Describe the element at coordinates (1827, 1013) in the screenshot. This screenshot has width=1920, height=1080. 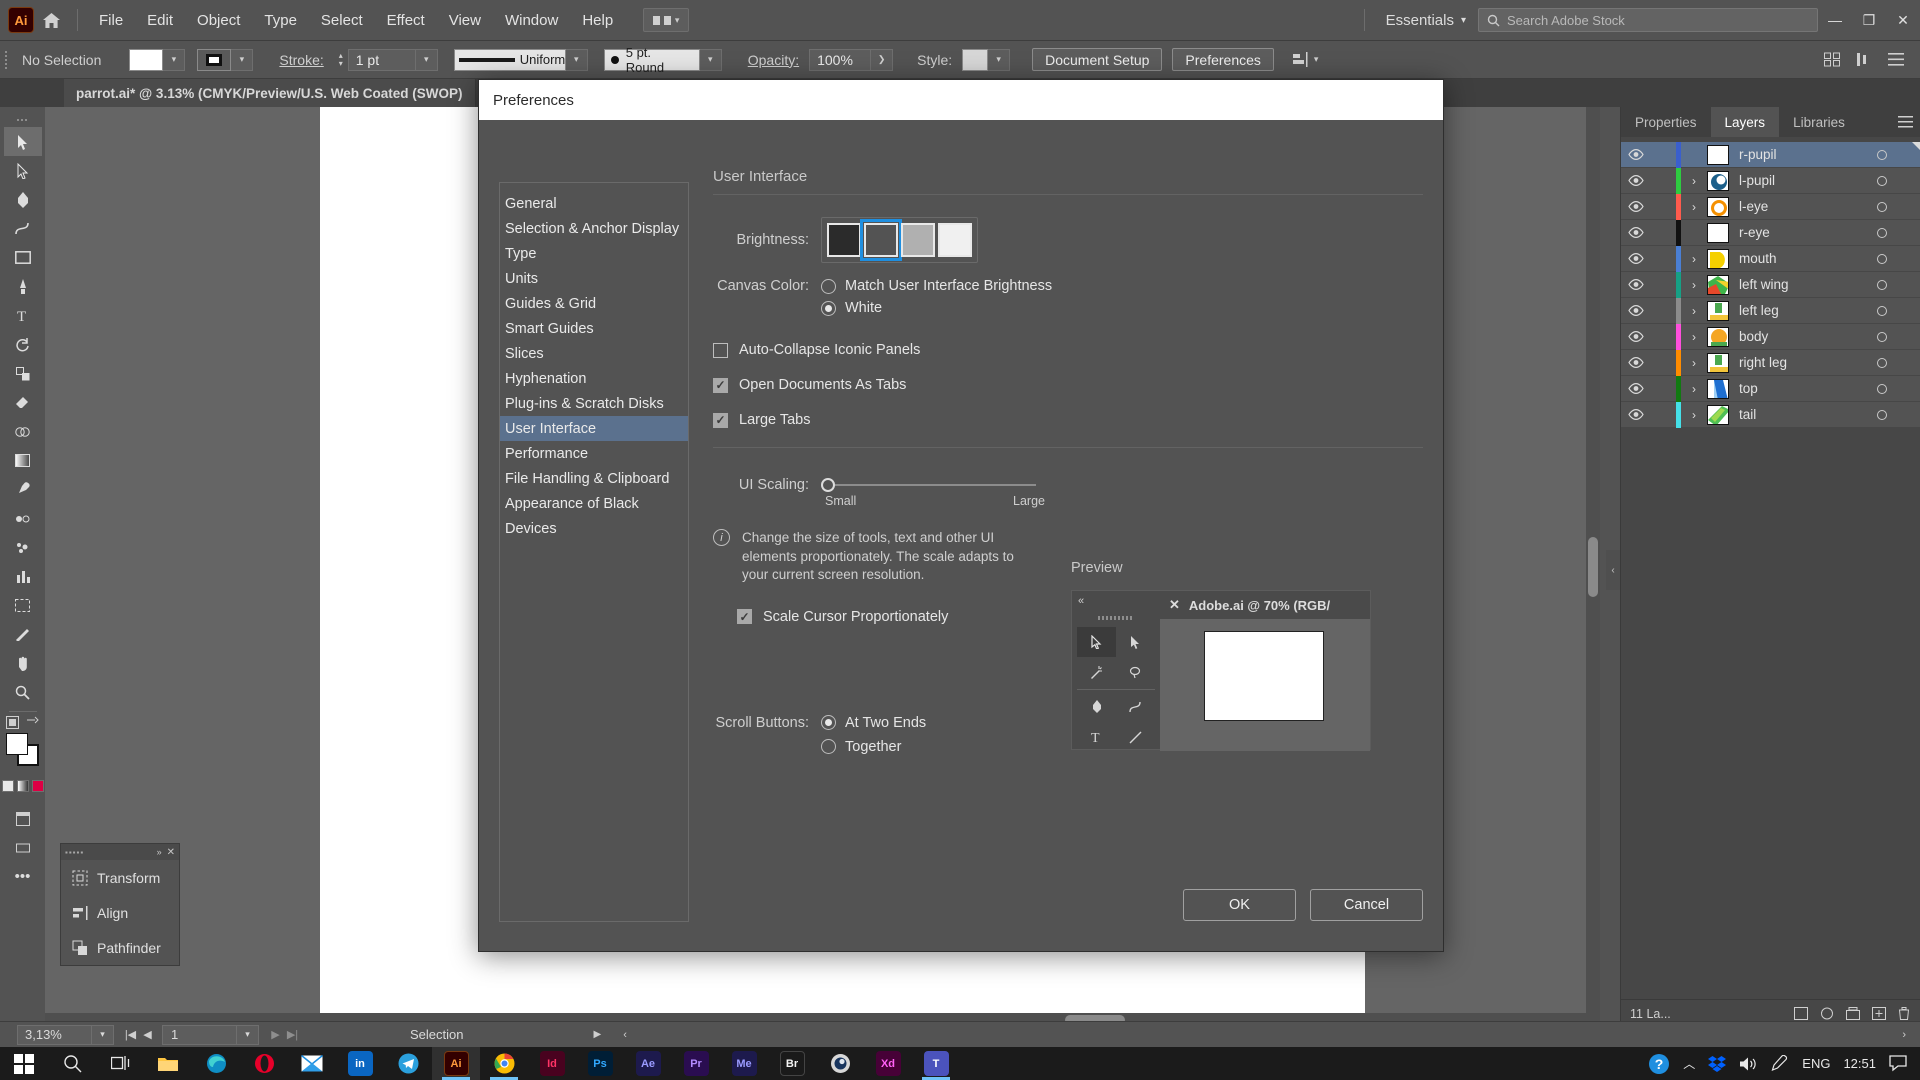
I see `make-clipping-mask-icon` at that location.